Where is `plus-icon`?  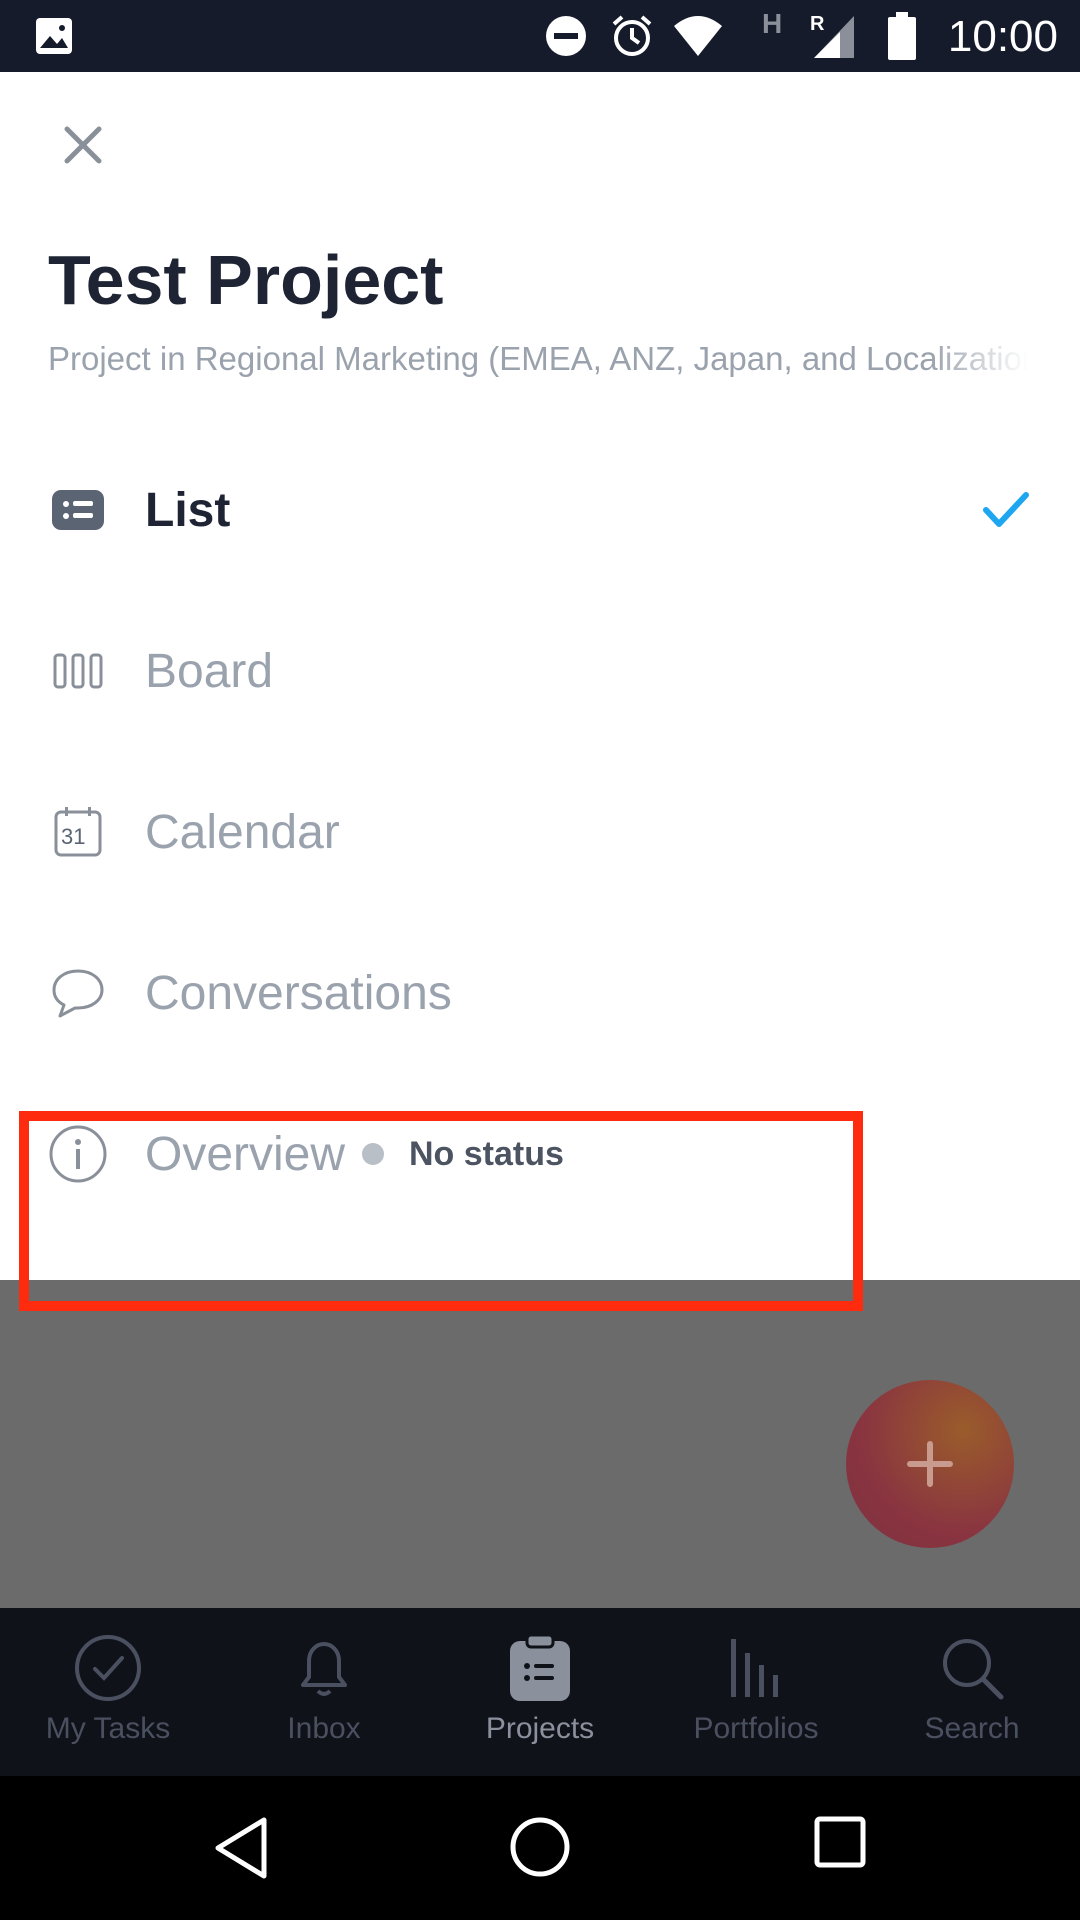
plus-icon is located at coordinates (930, 1464).